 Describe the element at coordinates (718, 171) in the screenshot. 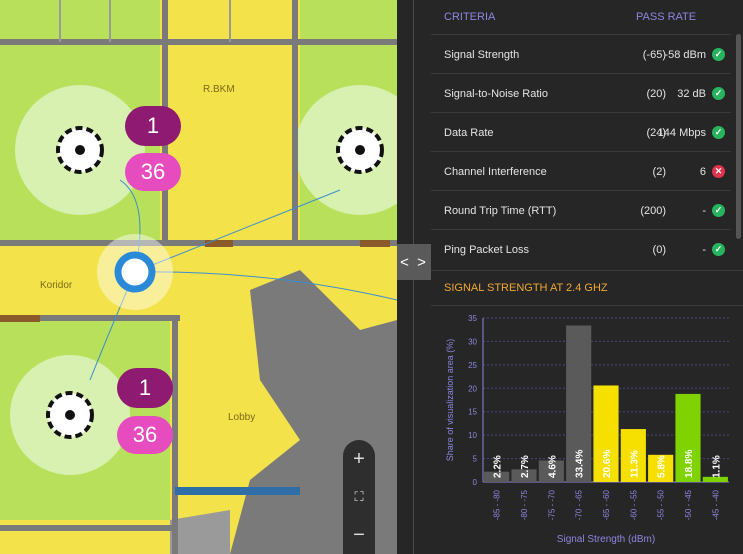

I see `cross-icon: ✕` at that location.